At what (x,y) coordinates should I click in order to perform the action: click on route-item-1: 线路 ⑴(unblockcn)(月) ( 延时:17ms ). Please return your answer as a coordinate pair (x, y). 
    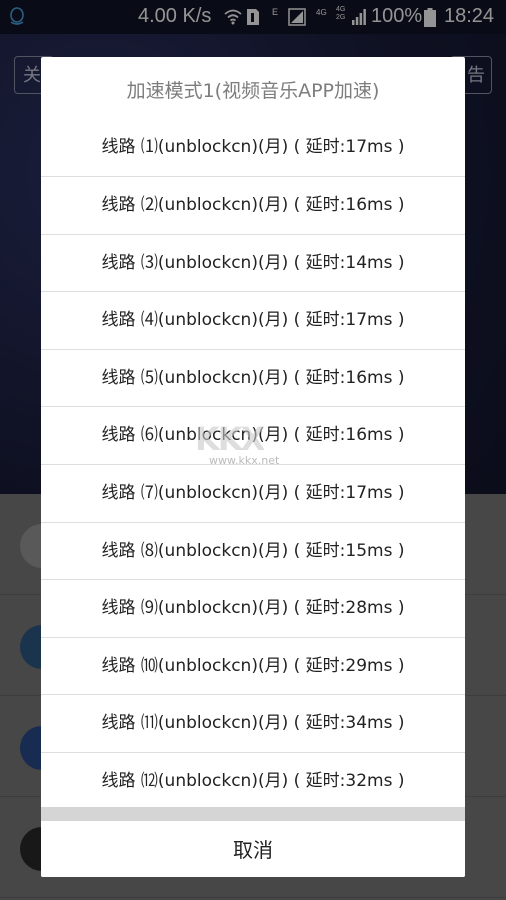
    Looking at the image, I should click on (253, 148).